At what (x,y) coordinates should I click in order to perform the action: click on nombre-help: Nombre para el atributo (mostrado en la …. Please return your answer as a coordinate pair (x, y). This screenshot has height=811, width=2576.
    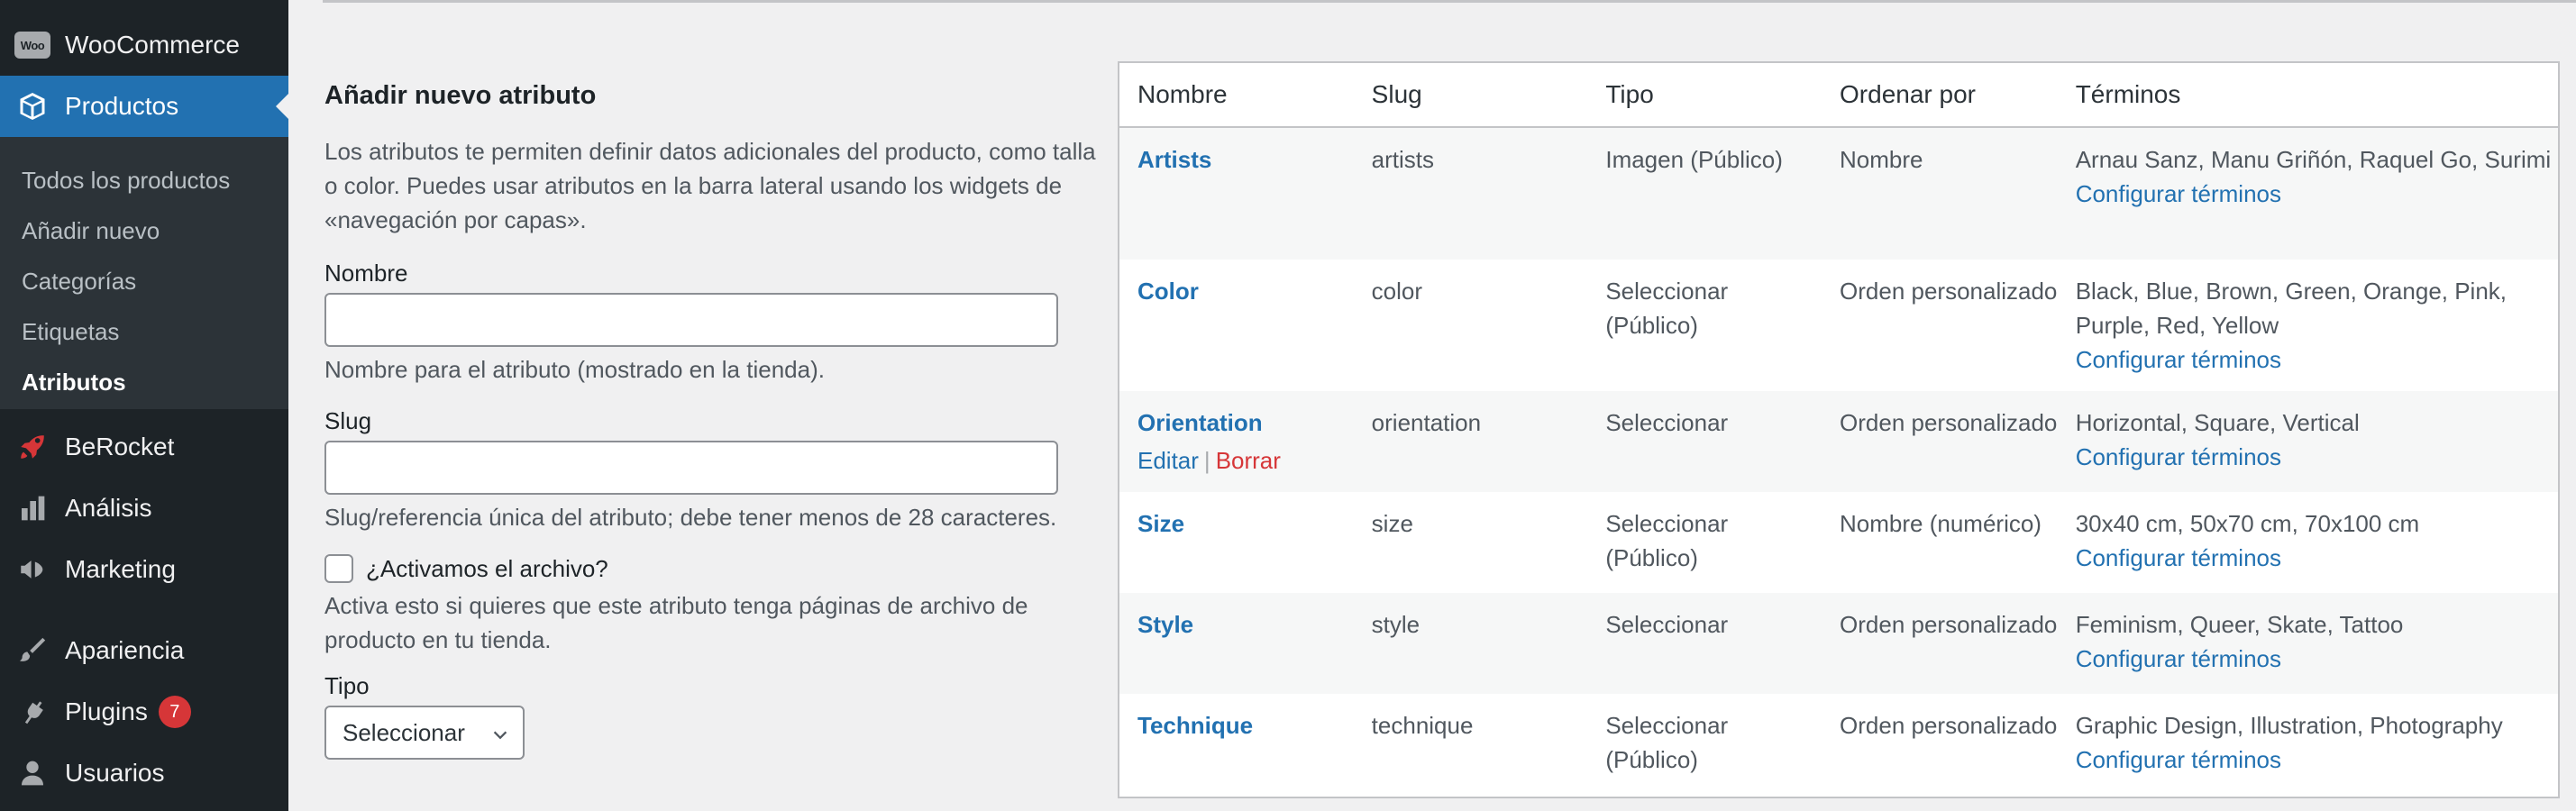
    Looking at the image, I should click on (574, 369).